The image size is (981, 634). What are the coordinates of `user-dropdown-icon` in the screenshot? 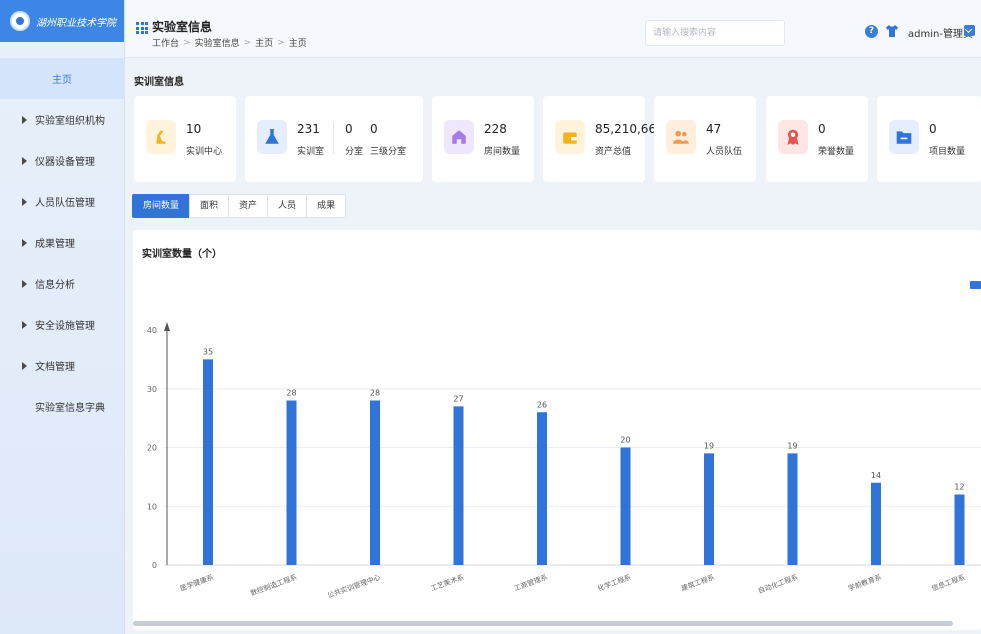 It's located at (969, 30).